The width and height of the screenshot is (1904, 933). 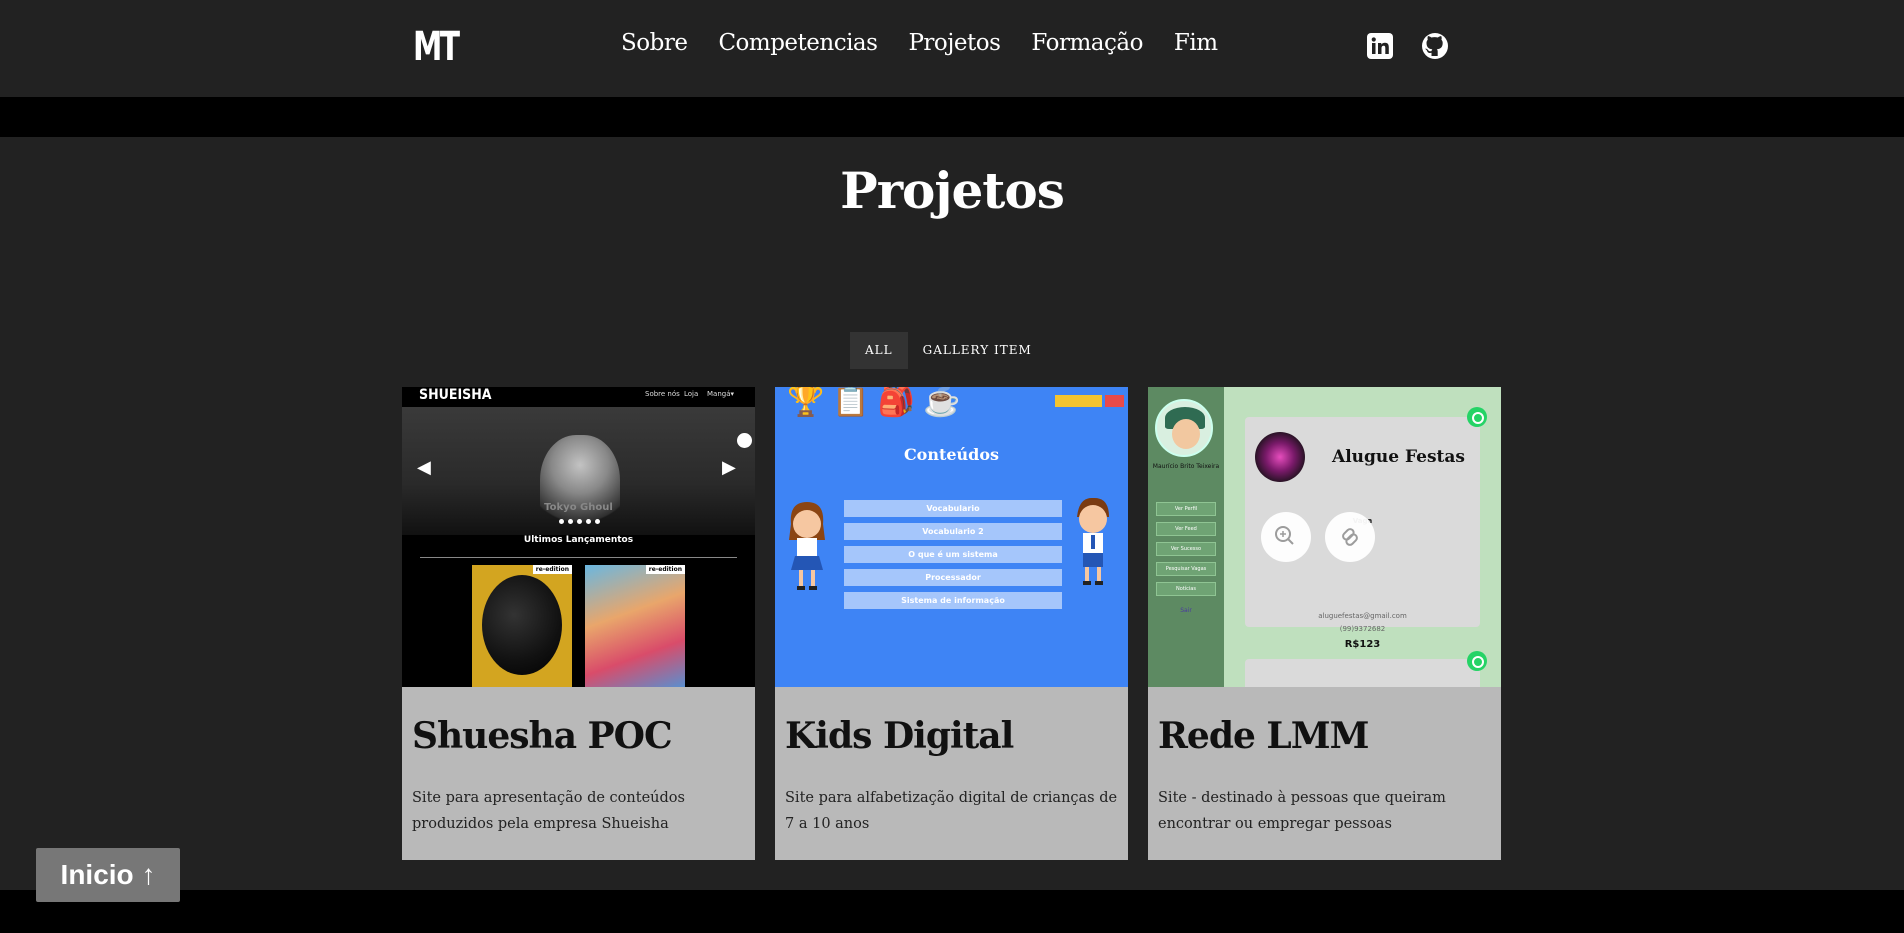 I want to click on divider-band, so click(x=952, y=117).